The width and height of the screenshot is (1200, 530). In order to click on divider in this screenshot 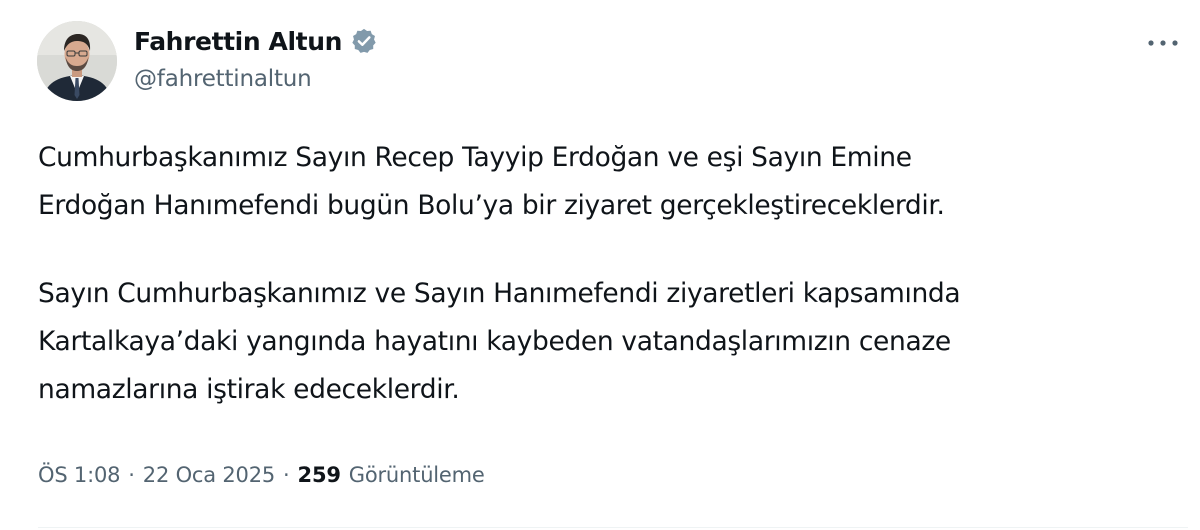, I will do `click(613, 527)`.